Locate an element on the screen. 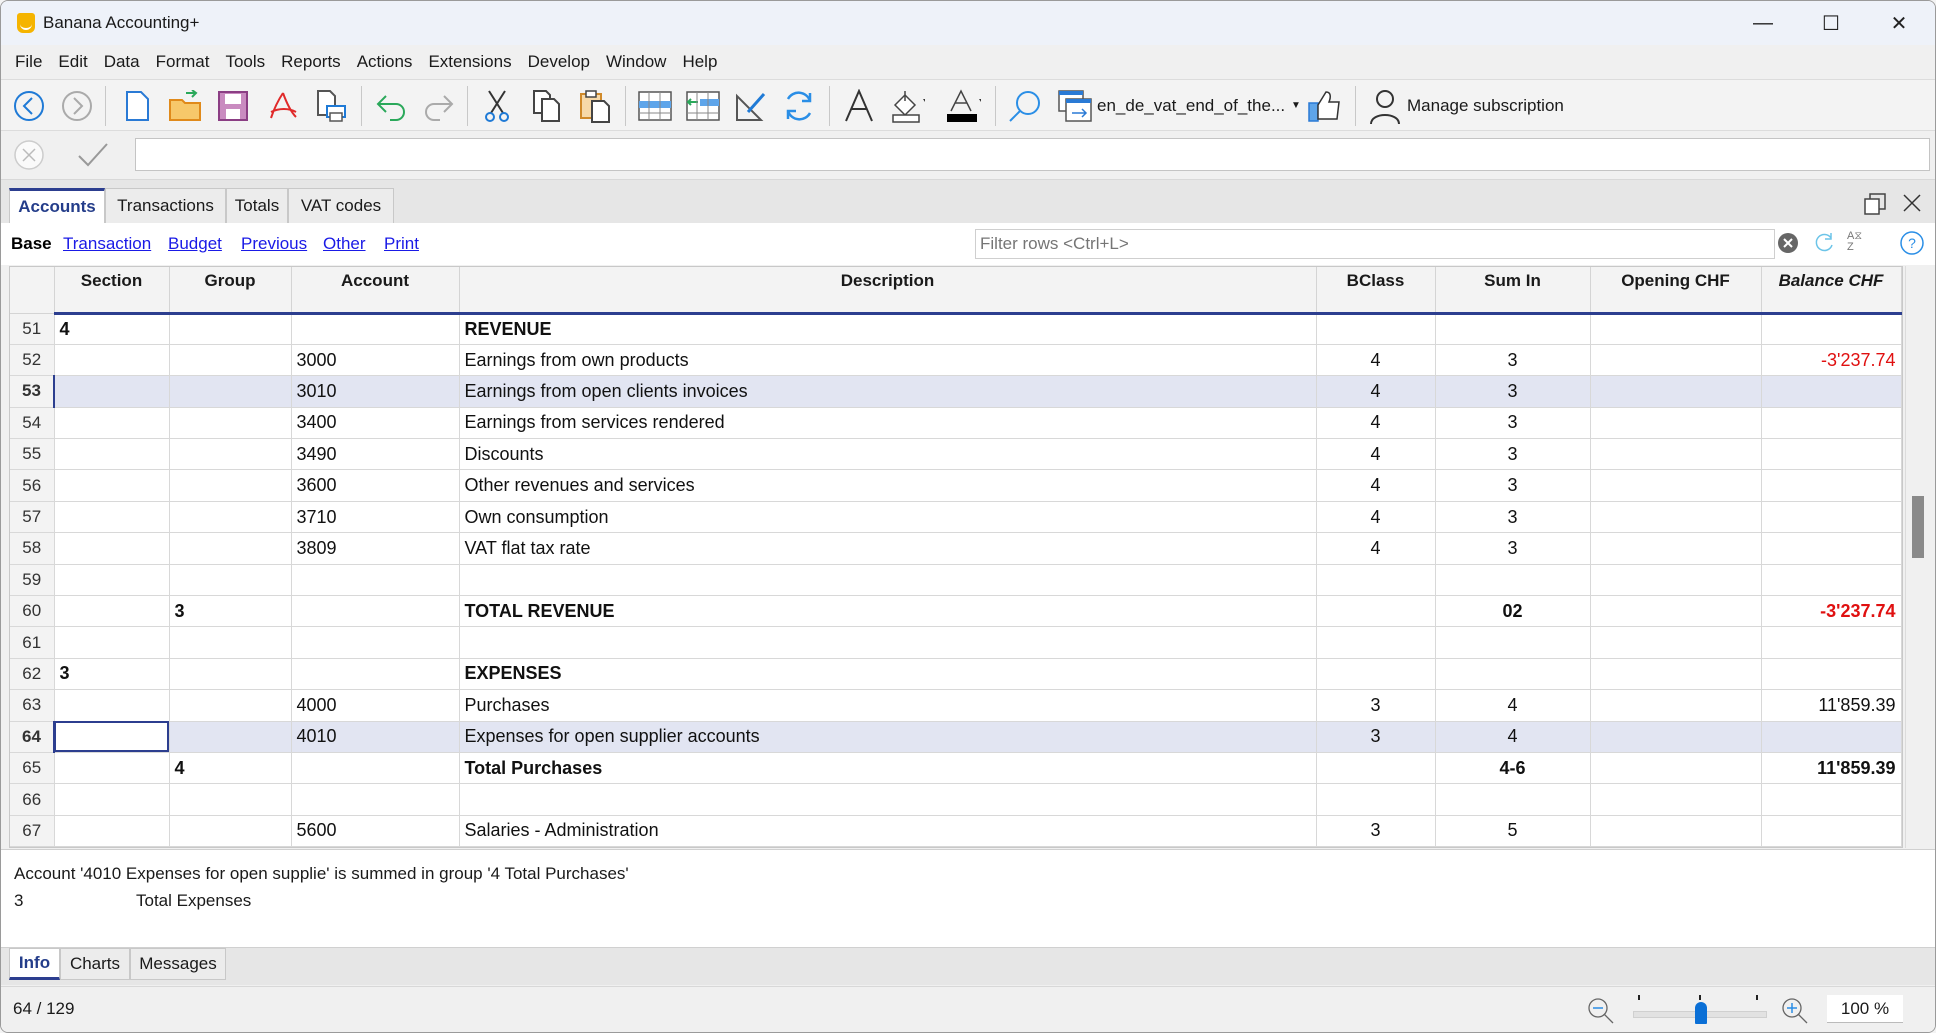 The height and width of the screenshot is (1033, 1936). menu-edit: Edit is located at coordinates (72, 62).